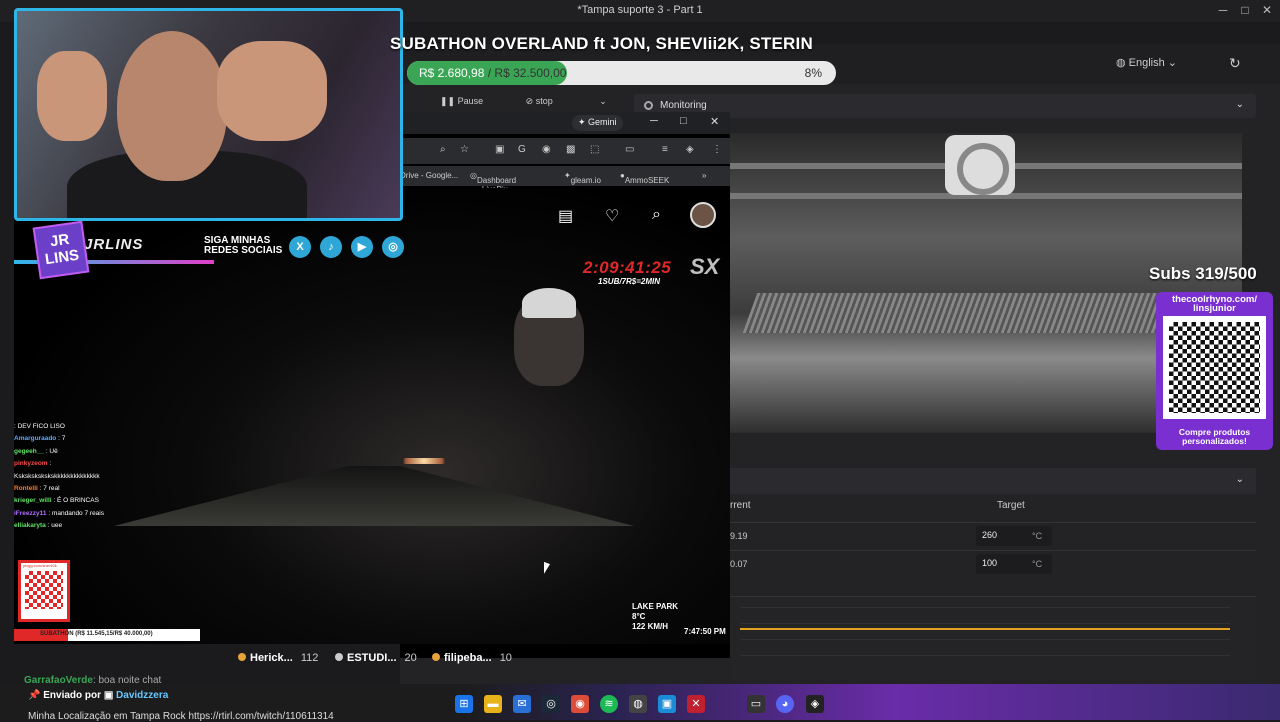  Describe the element at coordinates (505, 658) in the screenshot. I see `leader-count: 10` at that location.